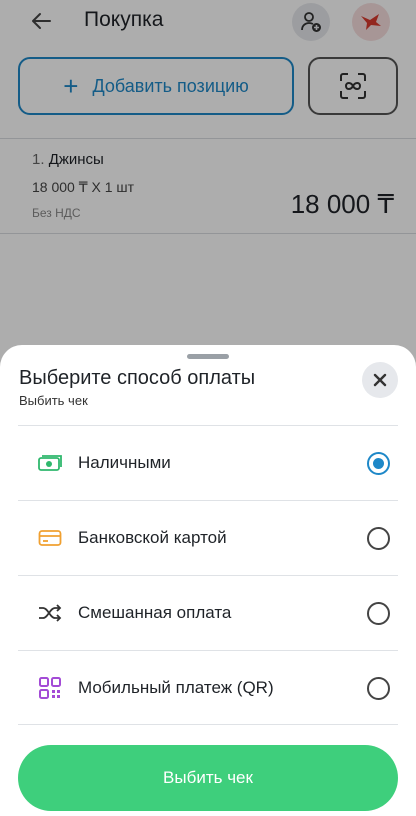 This screenshot has width=416, height=816. Describe the element at coordinates (50, 538) in the screenshot. I see `bank-card-icon` at that location.